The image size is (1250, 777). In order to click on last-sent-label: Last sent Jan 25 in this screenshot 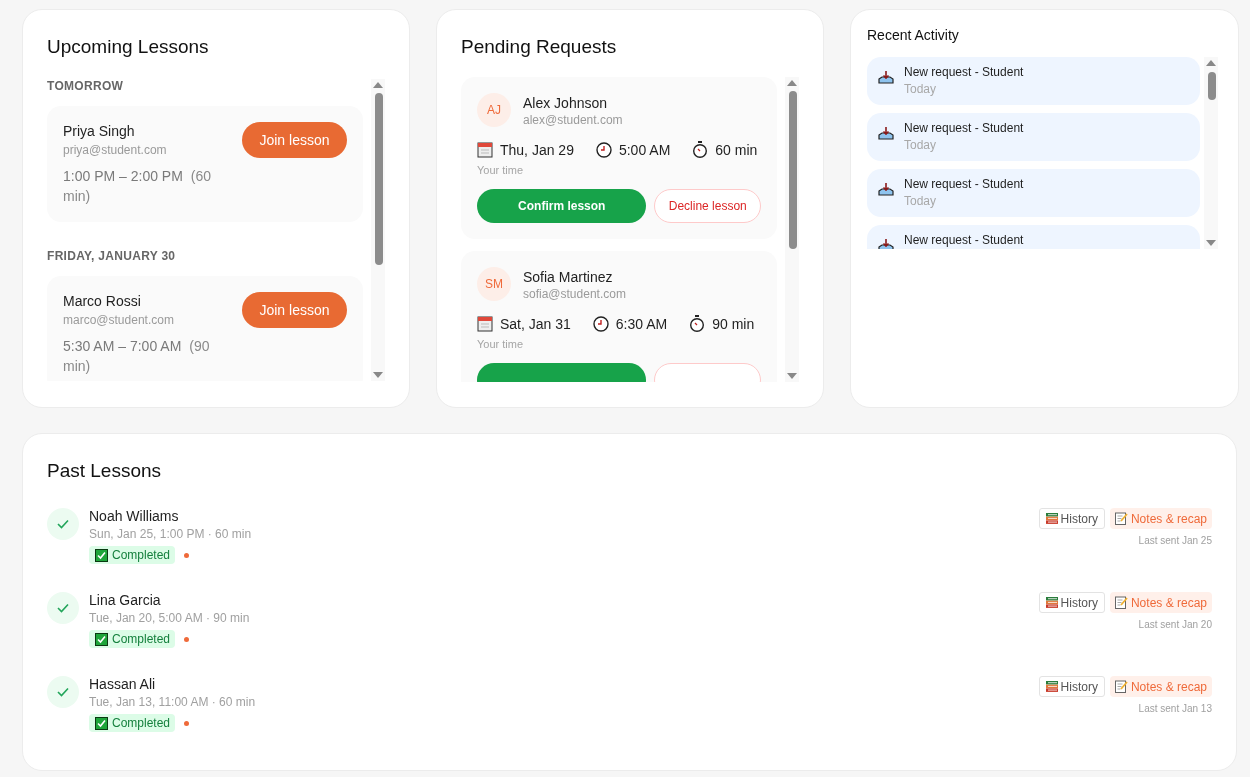, I will do `click(1175, 540)`.